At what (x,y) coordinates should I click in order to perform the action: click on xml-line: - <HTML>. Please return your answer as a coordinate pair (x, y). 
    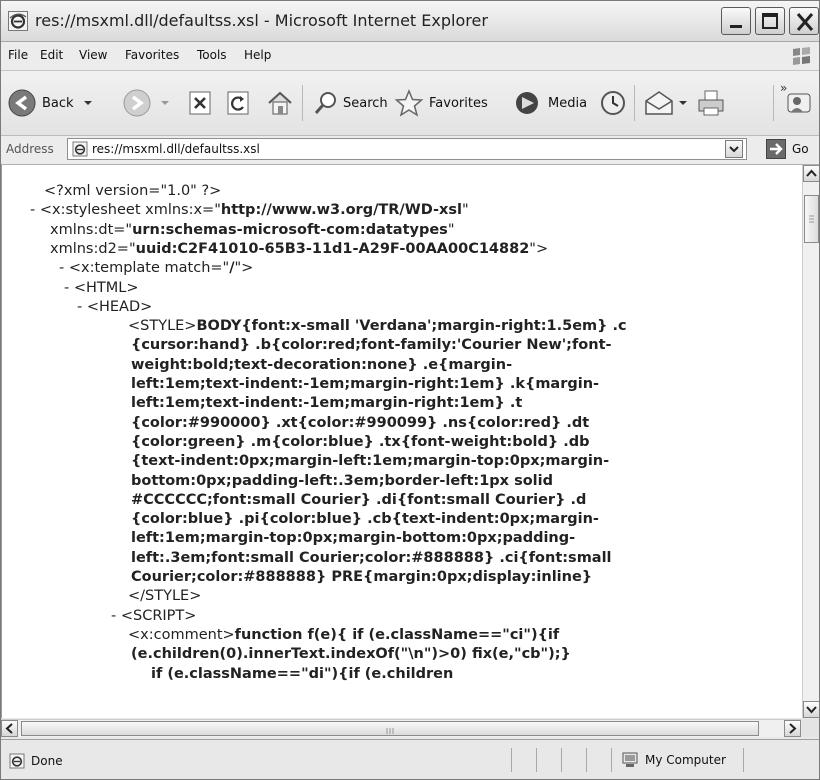
    Looking at the image, I should click on (101, 288).